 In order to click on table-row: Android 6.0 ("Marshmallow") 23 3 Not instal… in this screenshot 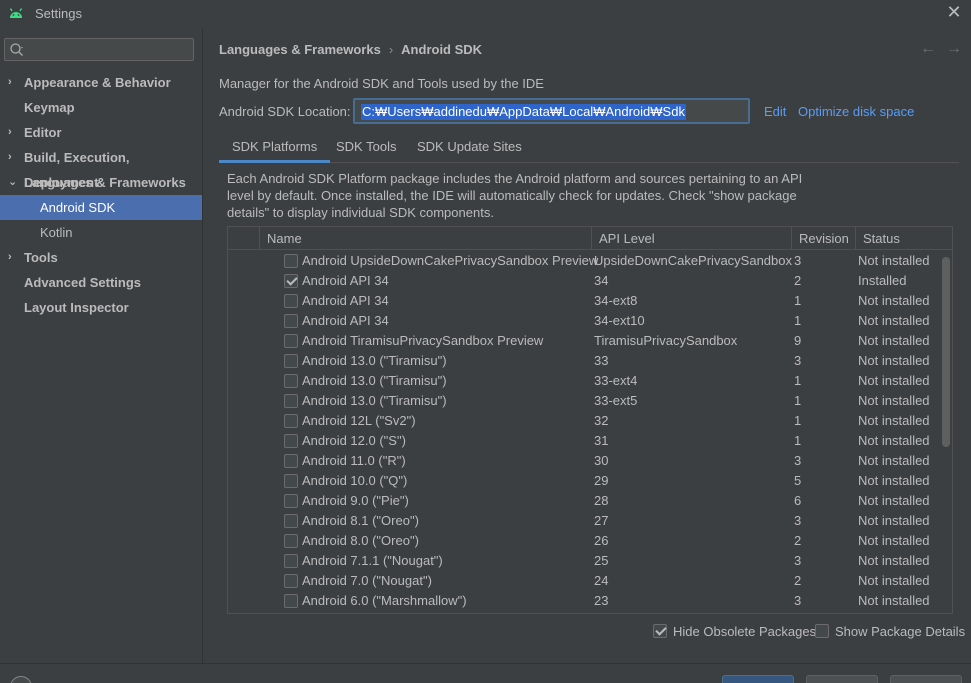, I will do `click(584, 601)`.